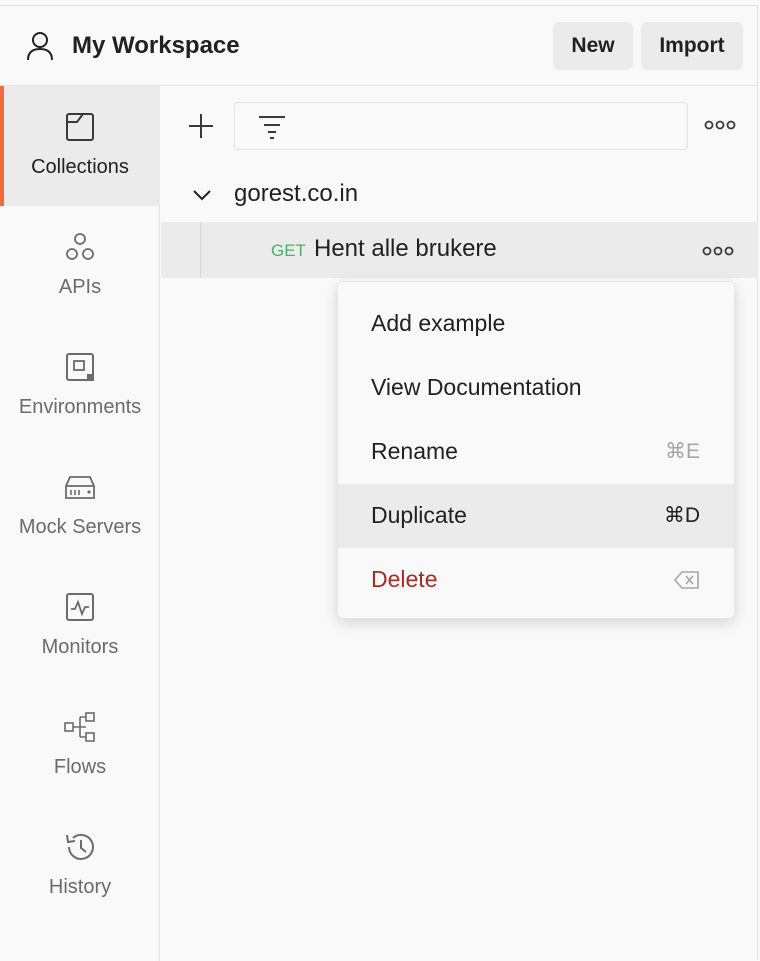  What do you see at coordinates (536, 580) in the screenshot?
I see `menu-item-delete: Delete` at bounding box center [536, 580].